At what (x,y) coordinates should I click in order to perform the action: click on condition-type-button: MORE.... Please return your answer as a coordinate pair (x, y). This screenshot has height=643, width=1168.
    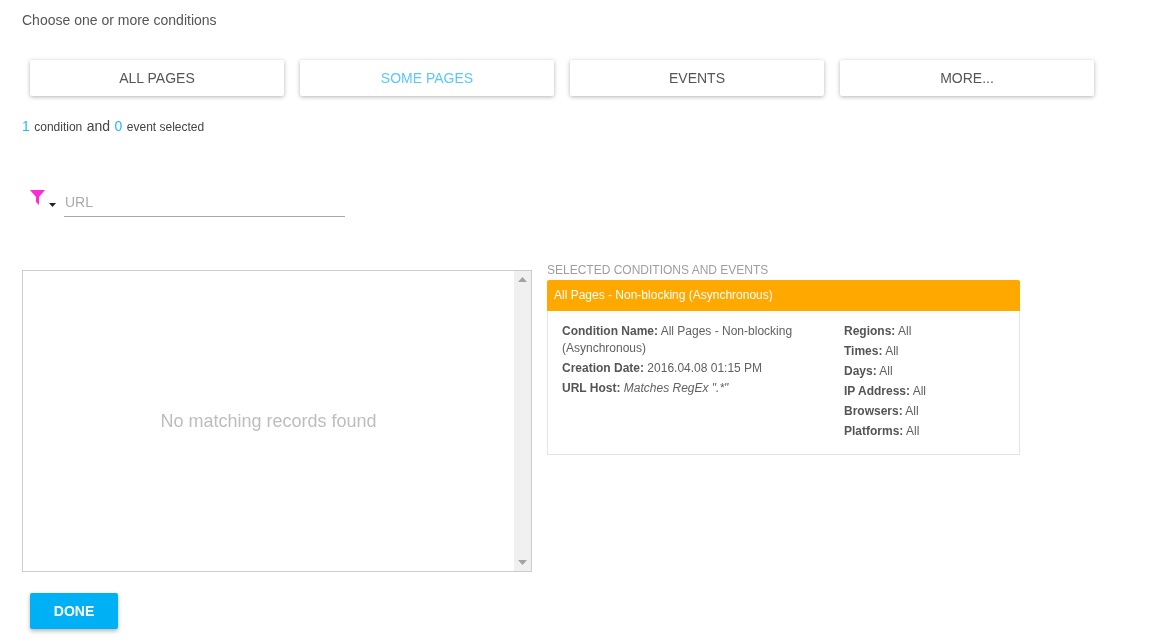
    Looking at the image, I should click on (967, 78).